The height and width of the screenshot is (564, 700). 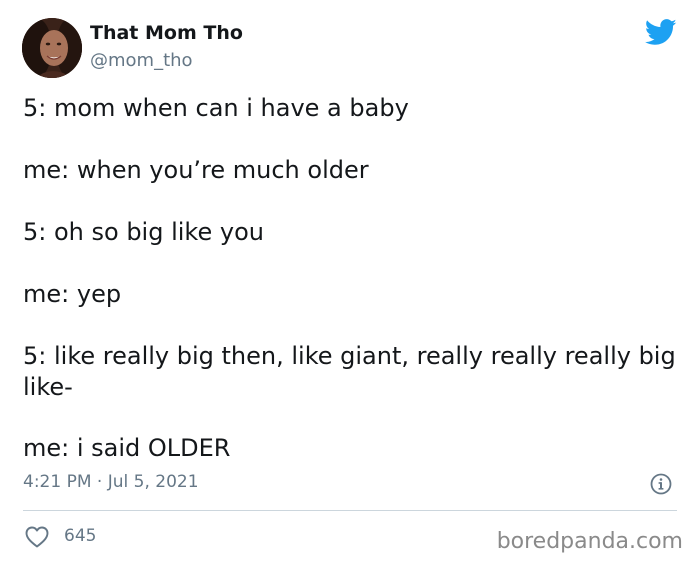 What do you see at coordinates (661, 484) in the screenshot?
I see `info-icon` at bounding box center [661, 484].